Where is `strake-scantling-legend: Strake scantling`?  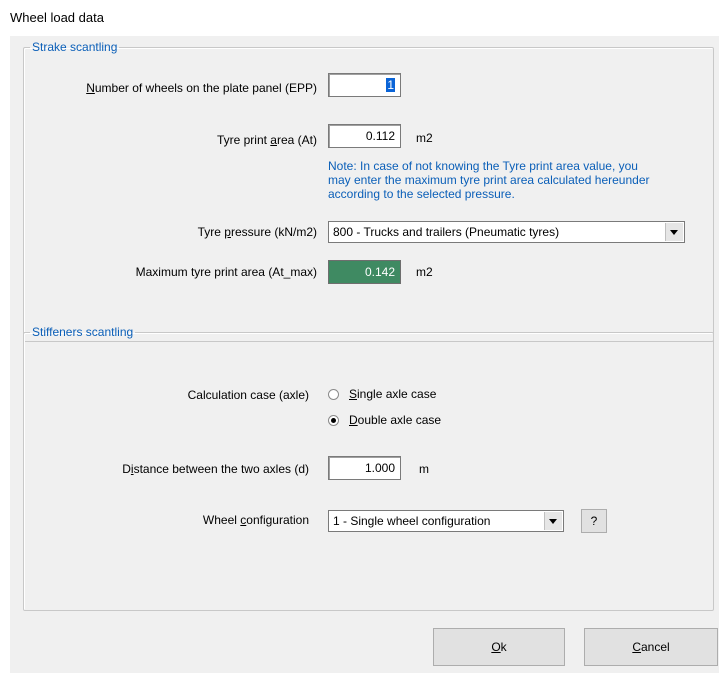 strake-scantling-legend: Strake scantling is located at coordinates (75, 47).